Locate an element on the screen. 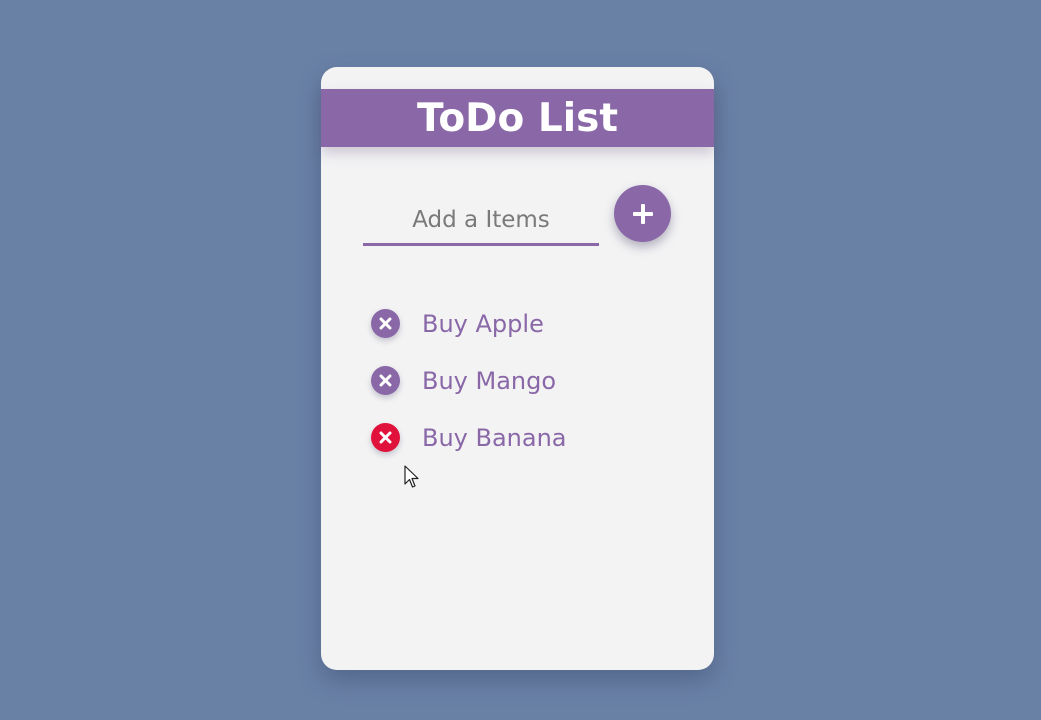  list-item: Buy Banana is located at coordinates (469, 437).